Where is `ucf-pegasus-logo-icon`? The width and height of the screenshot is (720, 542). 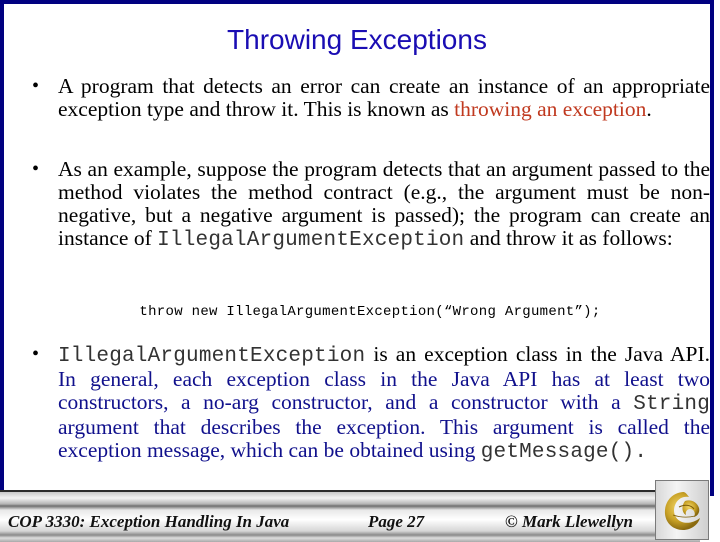 ucf-pegasus-logo-icon is located at coordinates (682, 511).